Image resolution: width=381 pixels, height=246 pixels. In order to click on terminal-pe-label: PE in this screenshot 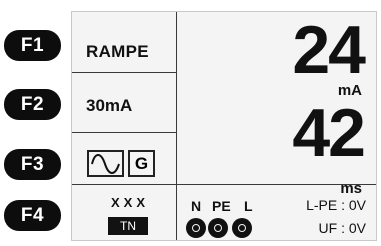, I will do `click(221, 206)`.